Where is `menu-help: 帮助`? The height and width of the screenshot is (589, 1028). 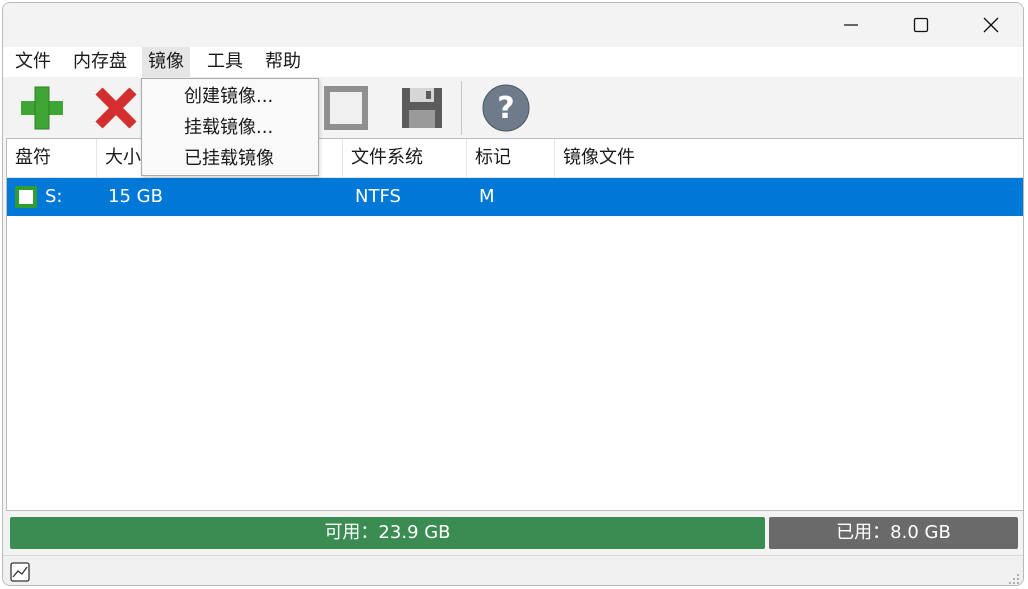 menu-help: 帮助 is located at coordinates (283, 62).